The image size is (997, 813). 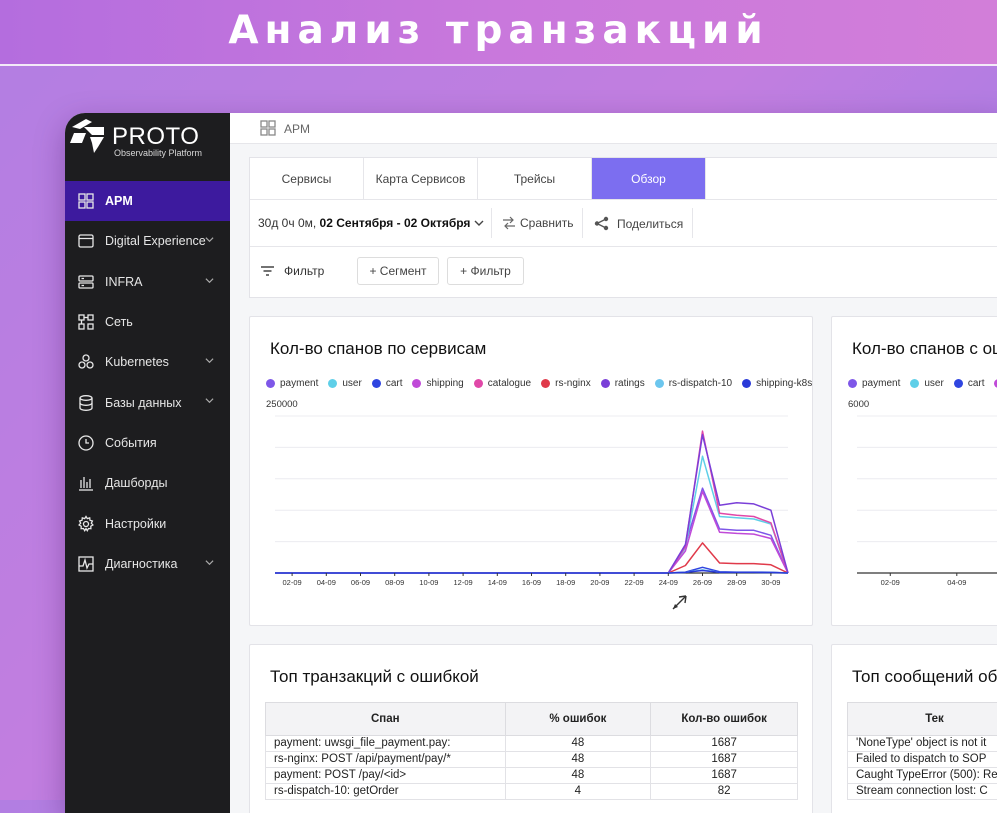 I want to click on filter-label: Фильтр, so click(x=304, y=271).